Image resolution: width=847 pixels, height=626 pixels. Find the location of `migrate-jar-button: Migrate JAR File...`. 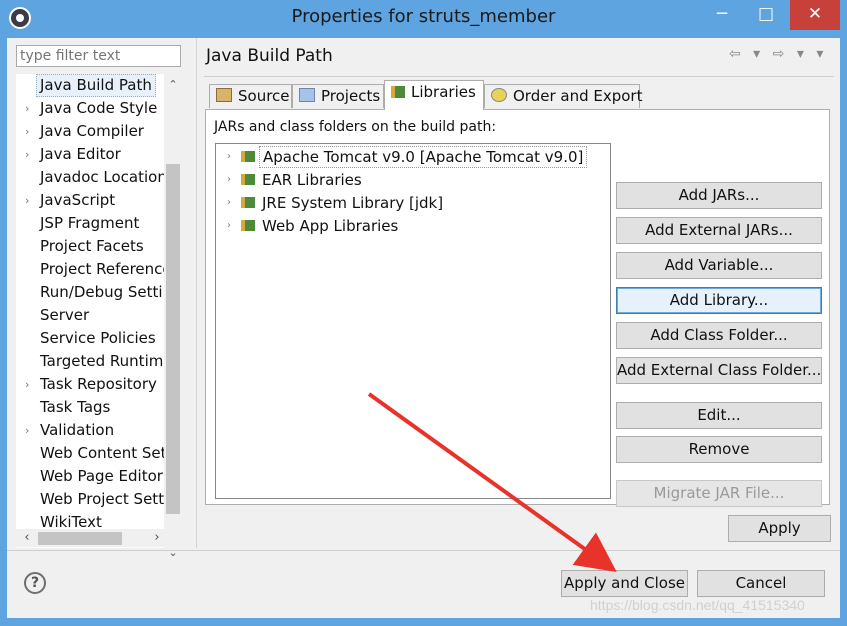

migrate-jar-button: Migrate JAR File... is located at coordinates (719, 493).